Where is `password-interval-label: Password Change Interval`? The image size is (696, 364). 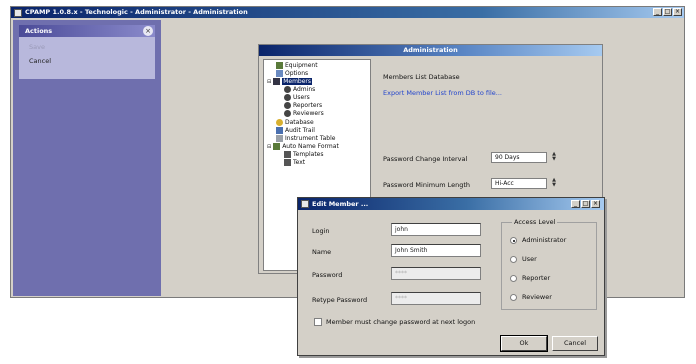
password-interval-label: Password Change Interval is located at coordinates (425, 159).